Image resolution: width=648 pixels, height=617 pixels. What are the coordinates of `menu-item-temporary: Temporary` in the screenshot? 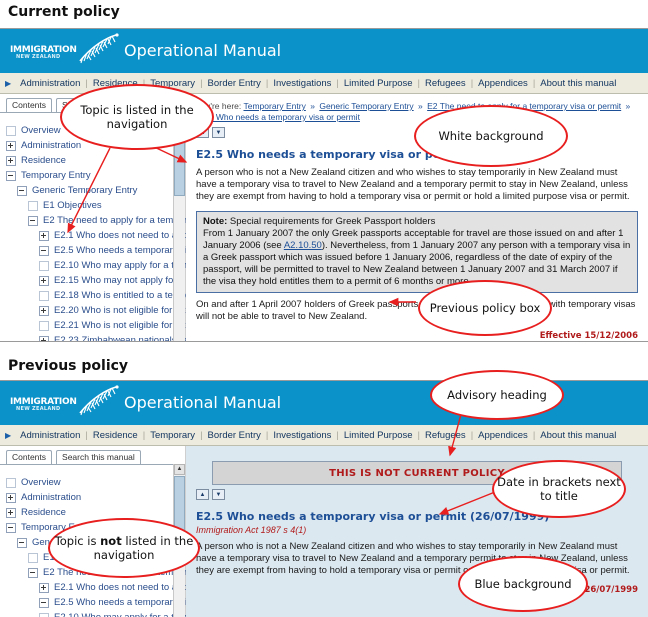 It's located at (172, 435).